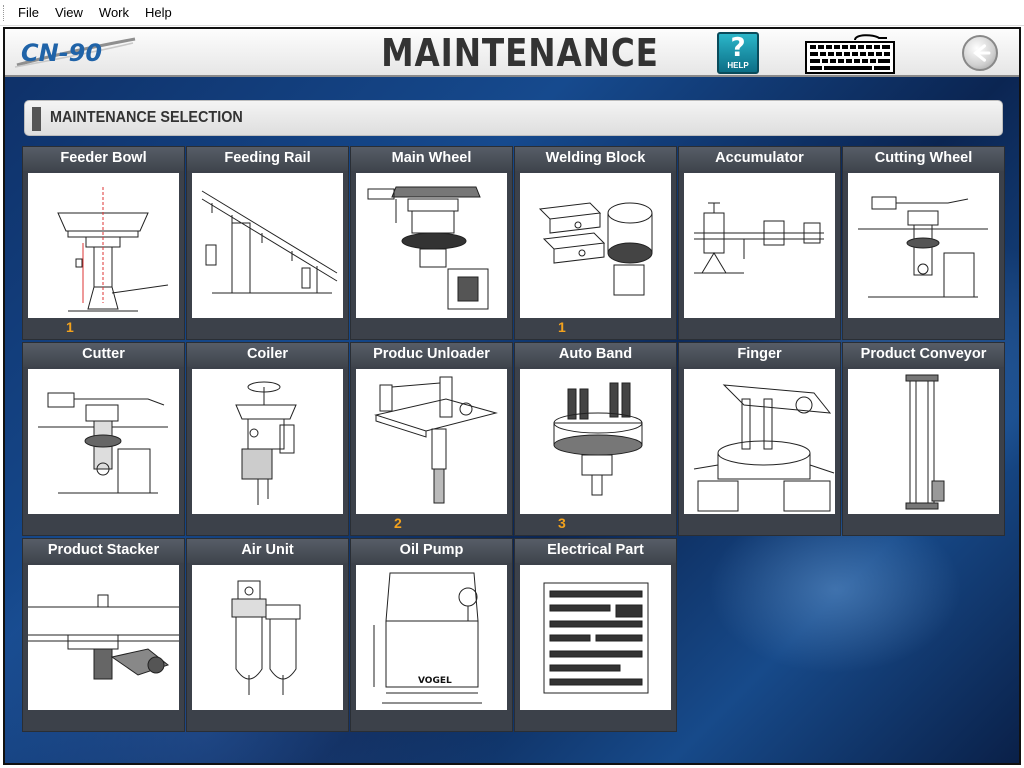 Image resolution: width=1024 pixels, height=768 pixels. What do you see at coordinates (595, 159) in the screenshot?
I see `tile-title: Welding Block` at bounding box center [595, 159].